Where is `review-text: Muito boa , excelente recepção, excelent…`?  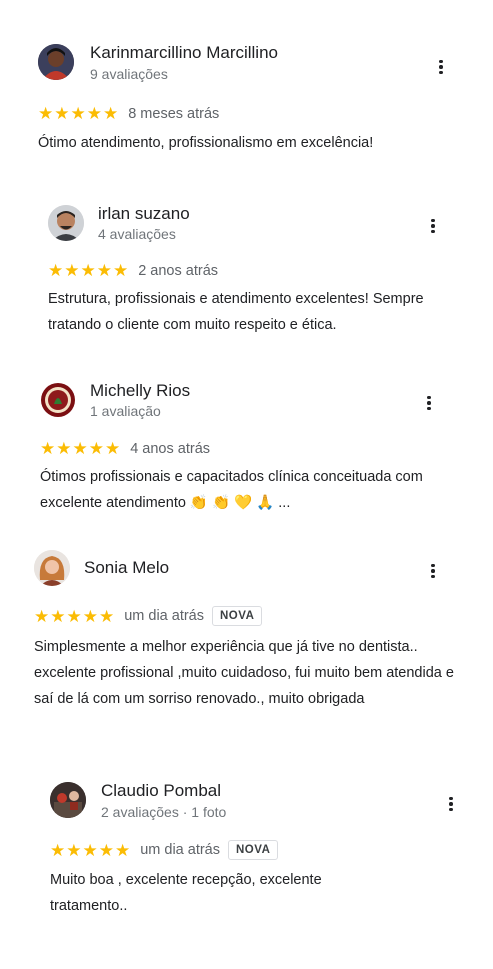 review-text: Muito boa , excelente recepção, excelent… is located at coordinates (186, 893).